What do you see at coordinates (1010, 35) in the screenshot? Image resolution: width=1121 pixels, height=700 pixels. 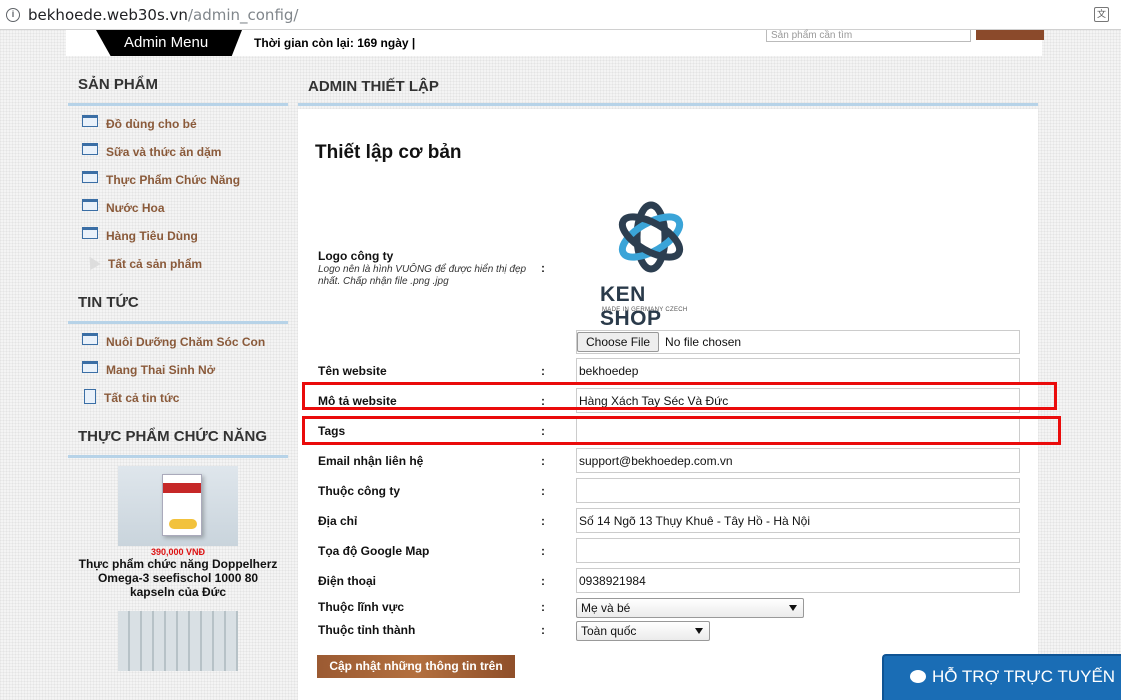 I see `top-search-button` at bounding box center [1010, 35].